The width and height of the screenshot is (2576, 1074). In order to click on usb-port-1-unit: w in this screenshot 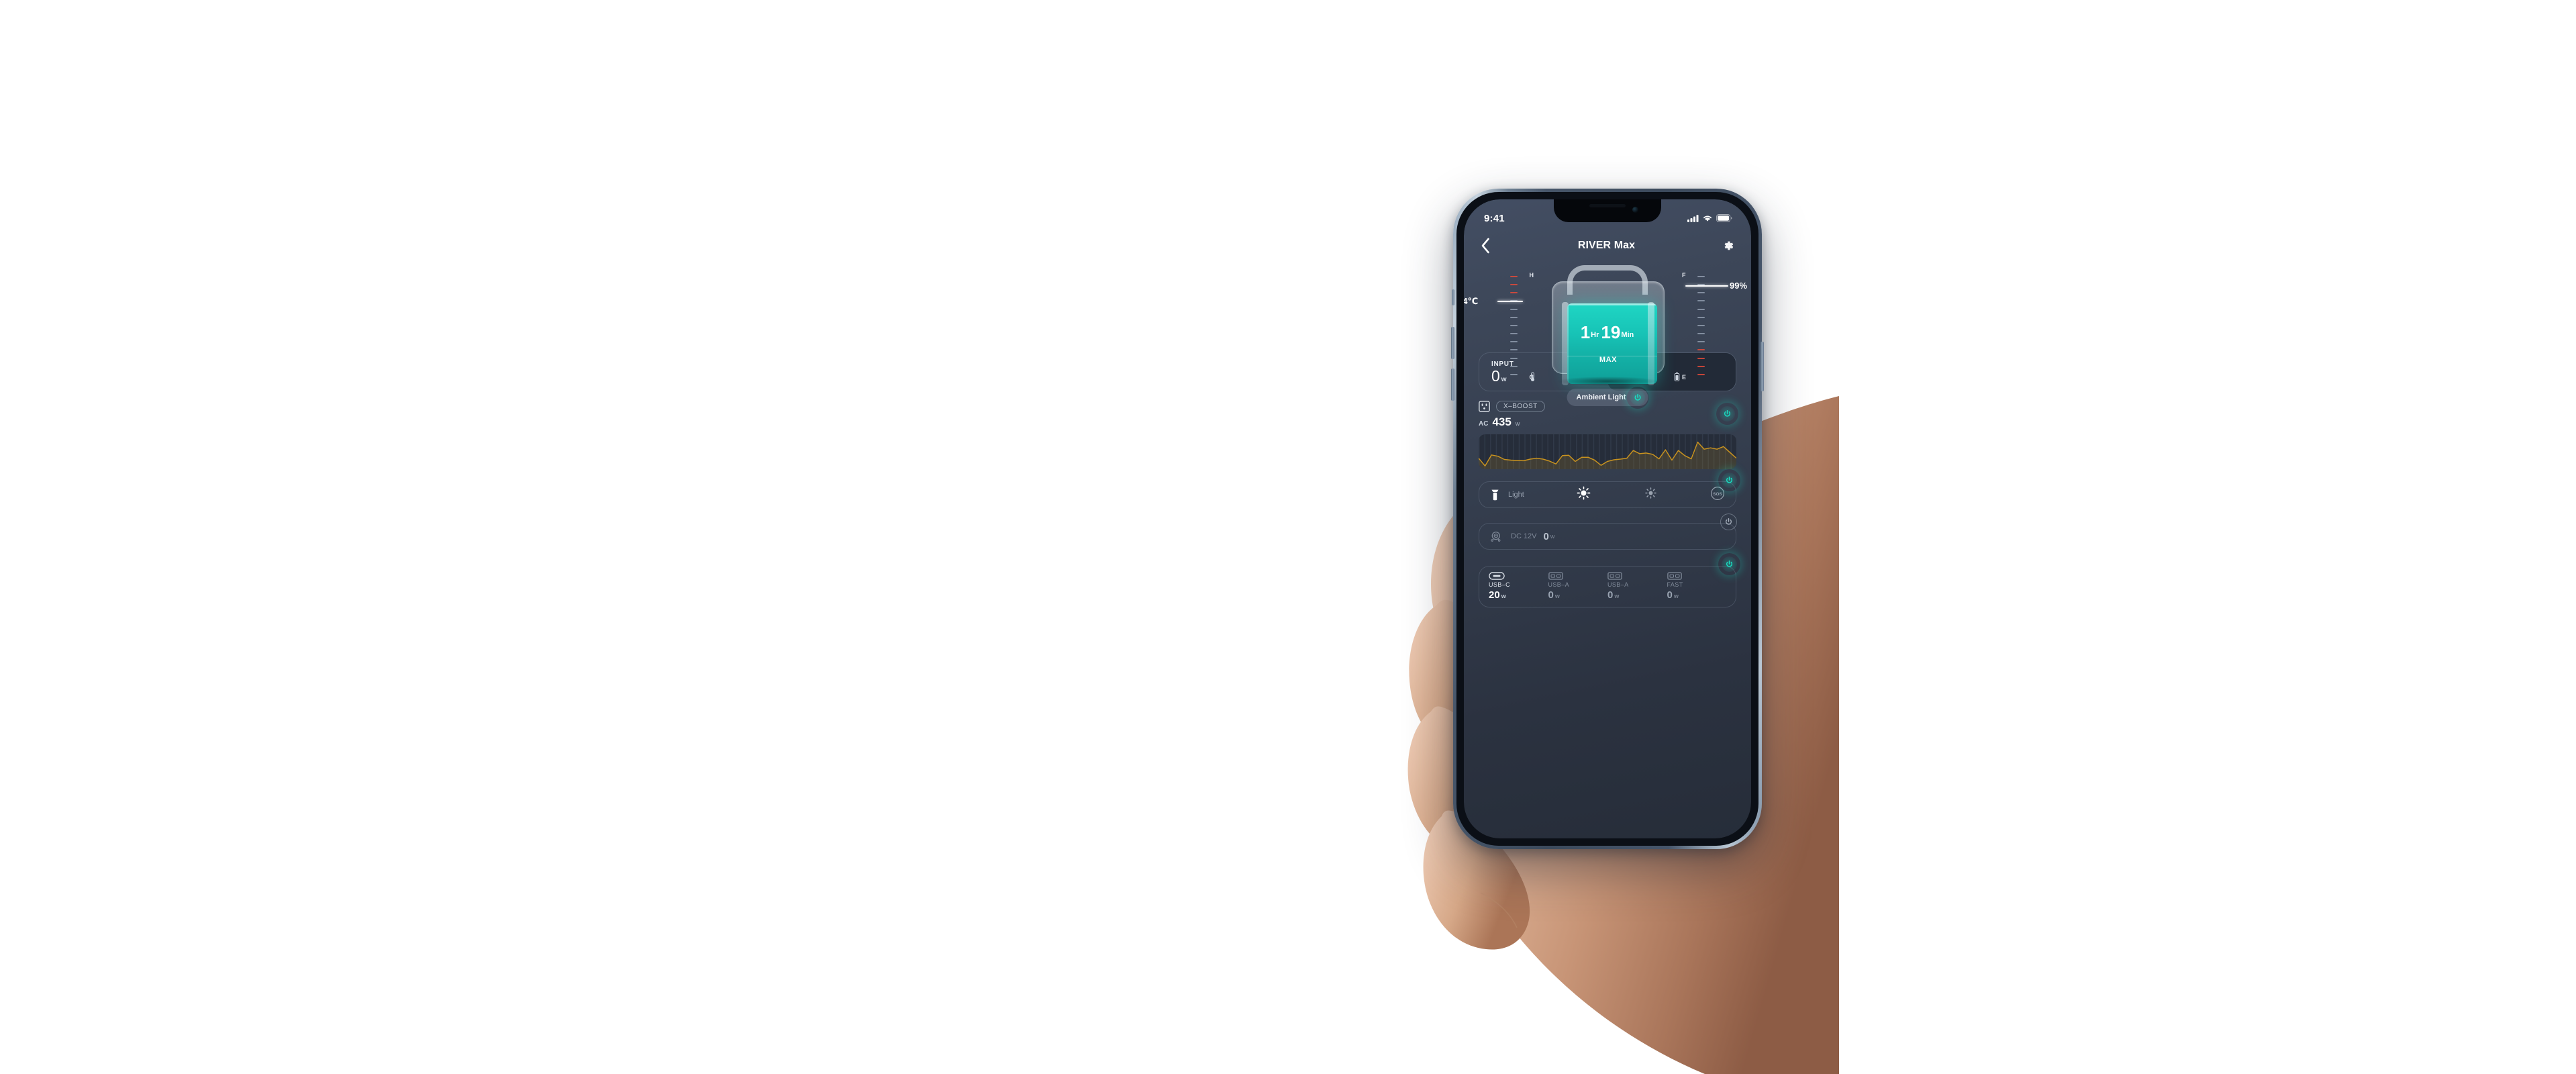, I will do `click(1557, 596)`.